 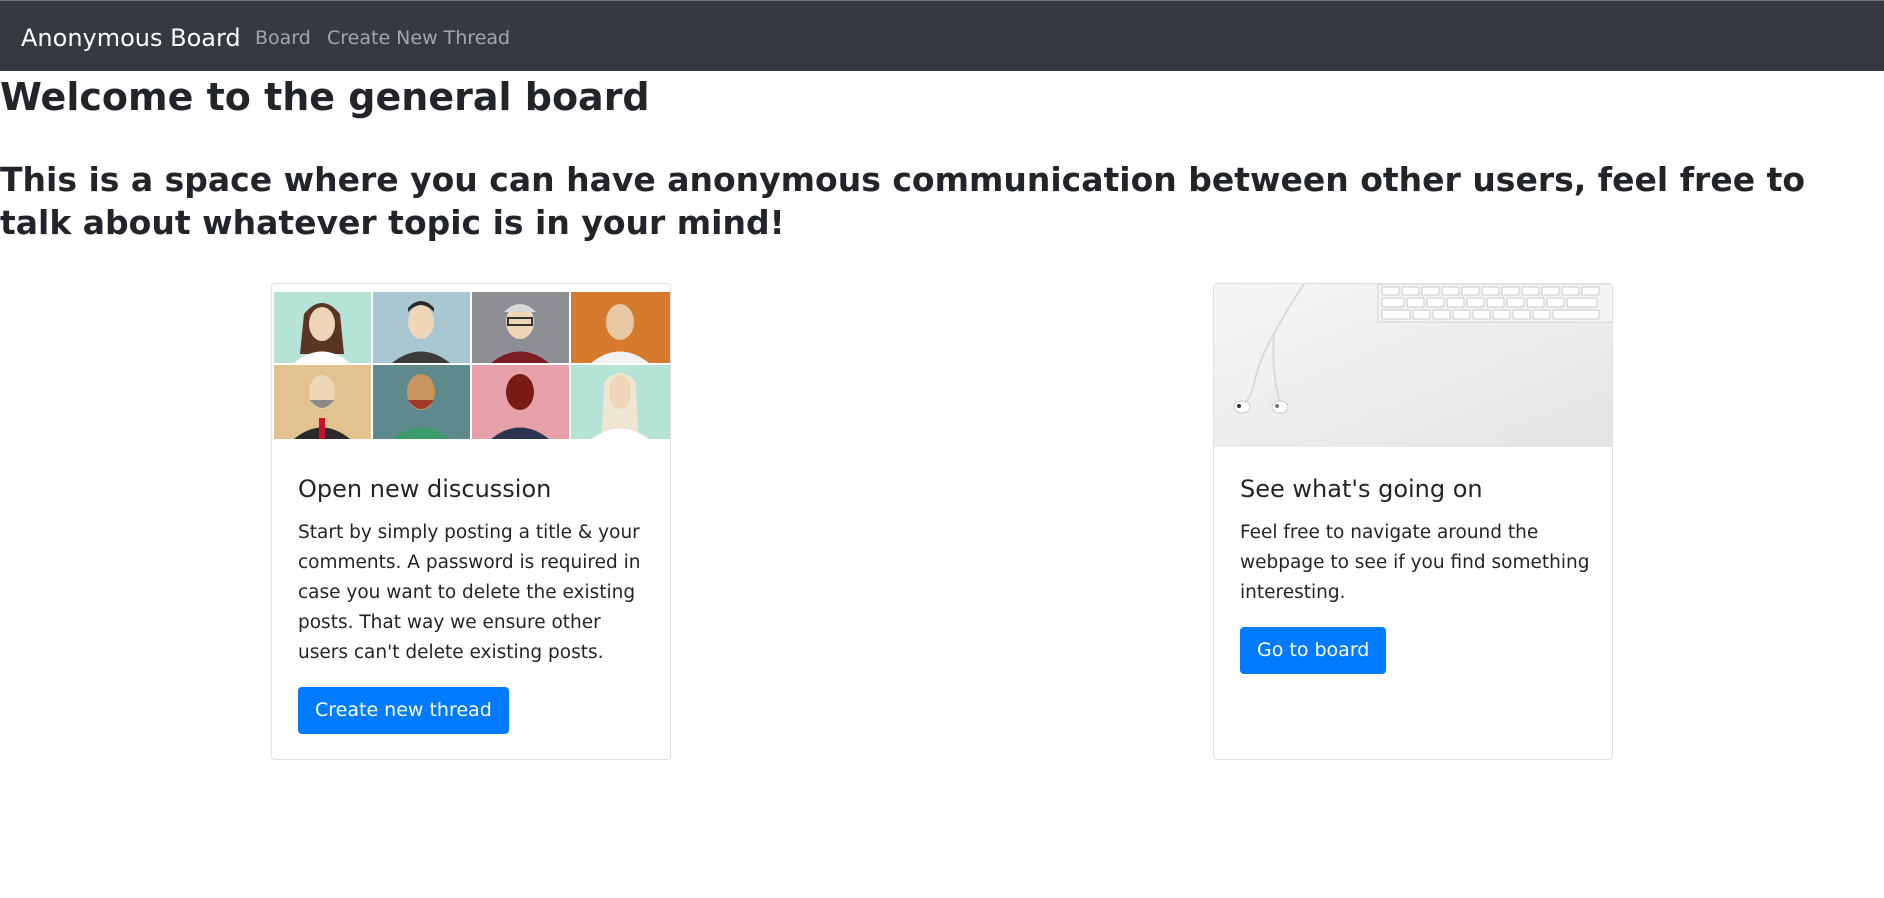 I want to click on page-title: Welcome to the general board, so click(x=325, y=97).